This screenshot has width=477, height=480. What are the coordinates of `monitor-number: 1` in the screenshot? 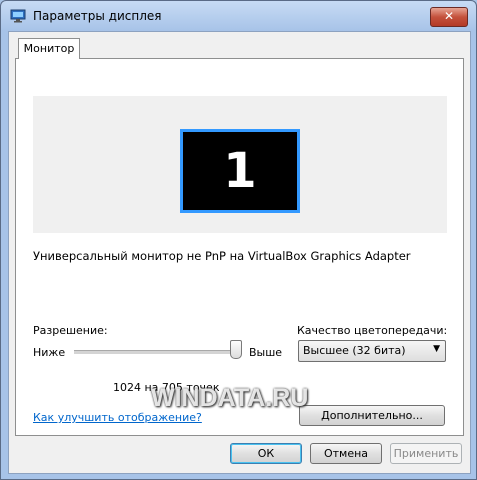 It's located at (240, 171).